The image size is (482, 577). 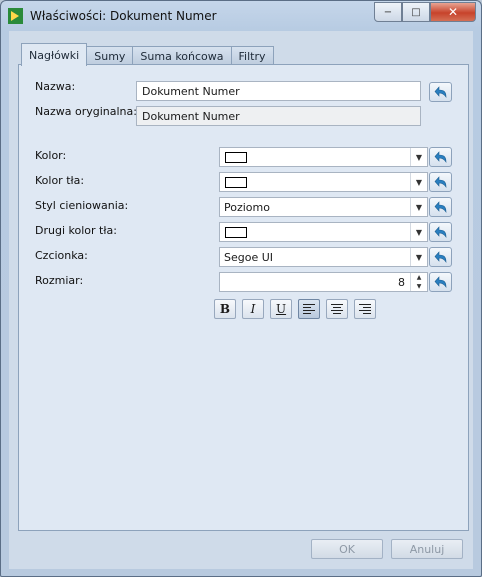 What do you see at coordinates (416, 12) in the screenshot?
I see `maximize-button: □` at bounding box center [416, 12].